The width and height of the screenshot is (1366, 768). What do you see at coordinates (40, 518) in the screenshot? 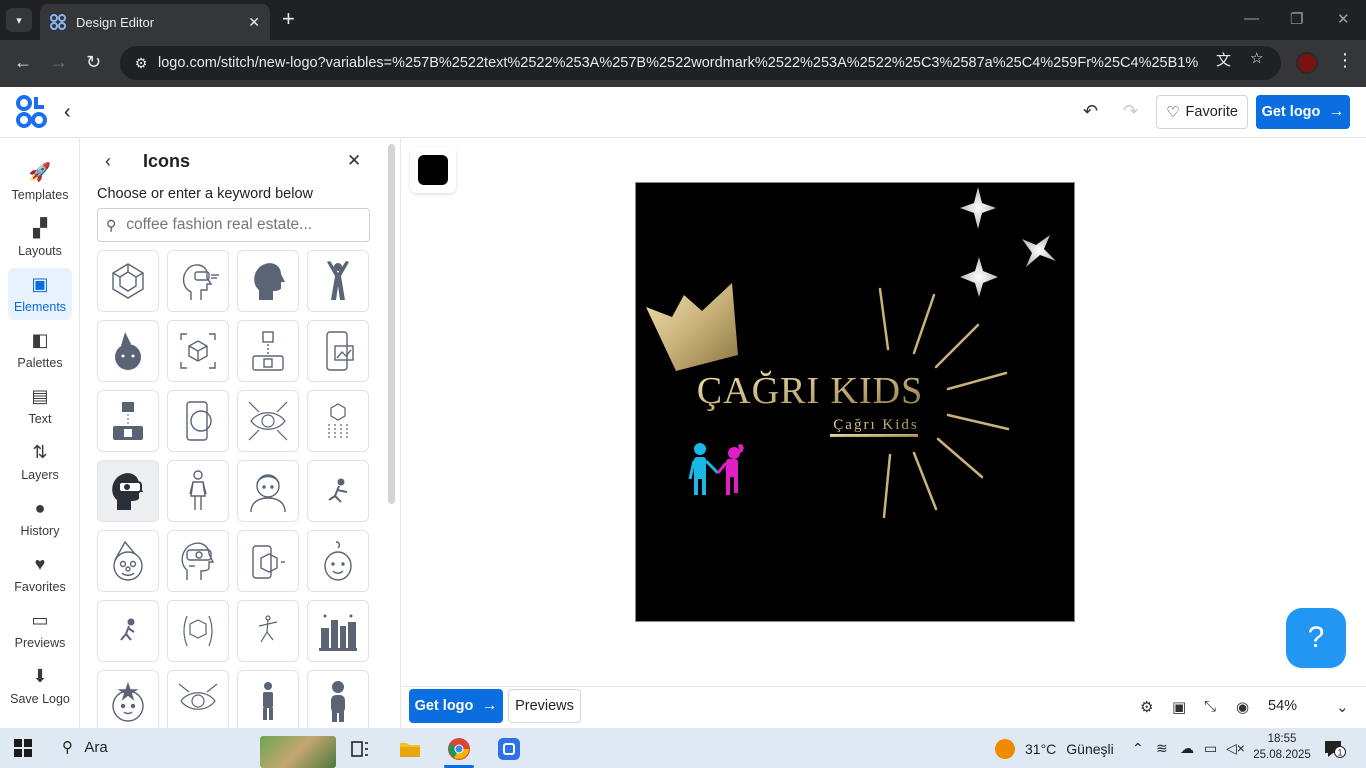
I see `sidebar-item-history: ● History` at bounding box center [40, 518].